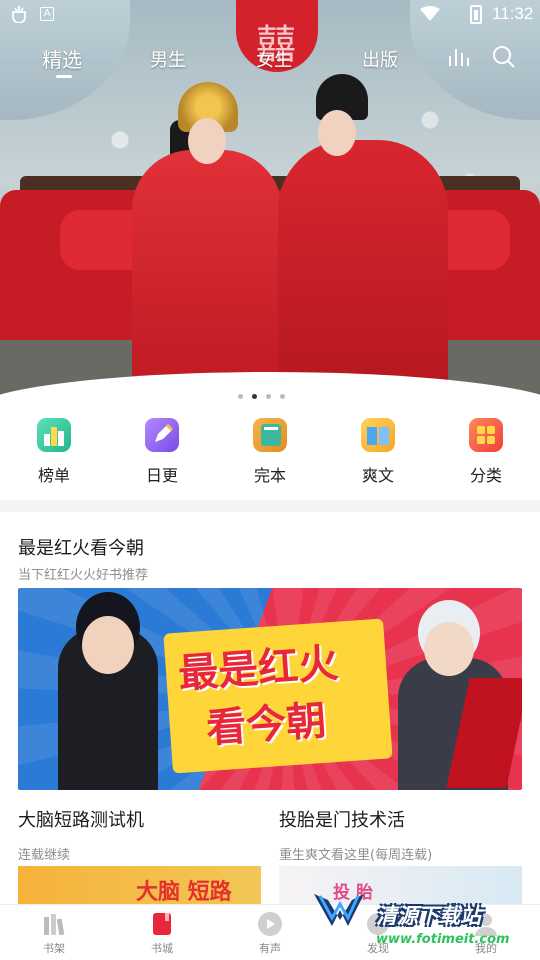 This screenshot has width=540, height=960. I want to click on bookshelf-icon, so click(54, 924).